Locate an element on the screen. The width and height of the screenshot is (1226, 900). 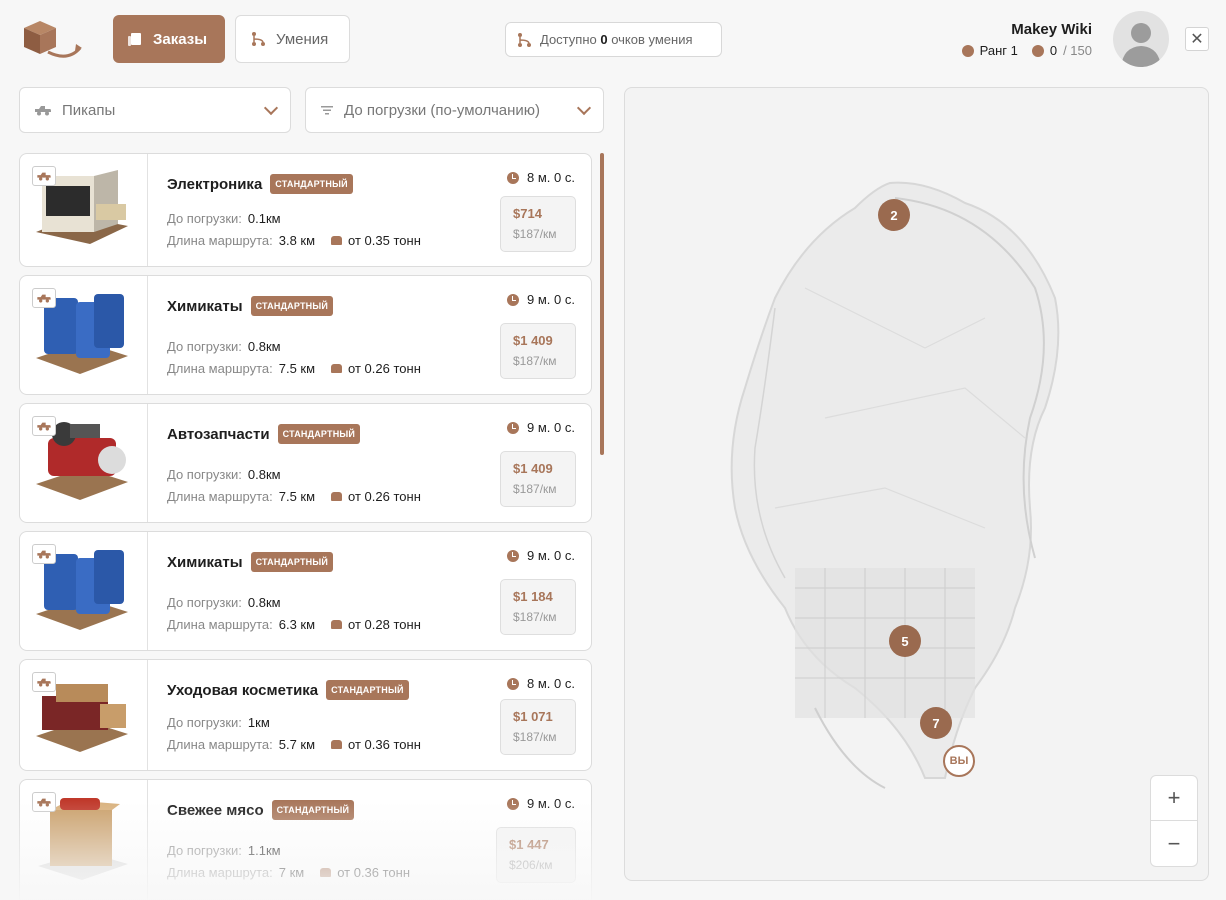
order-price: $1 184 $187/км is located at coordinates (538, 607).